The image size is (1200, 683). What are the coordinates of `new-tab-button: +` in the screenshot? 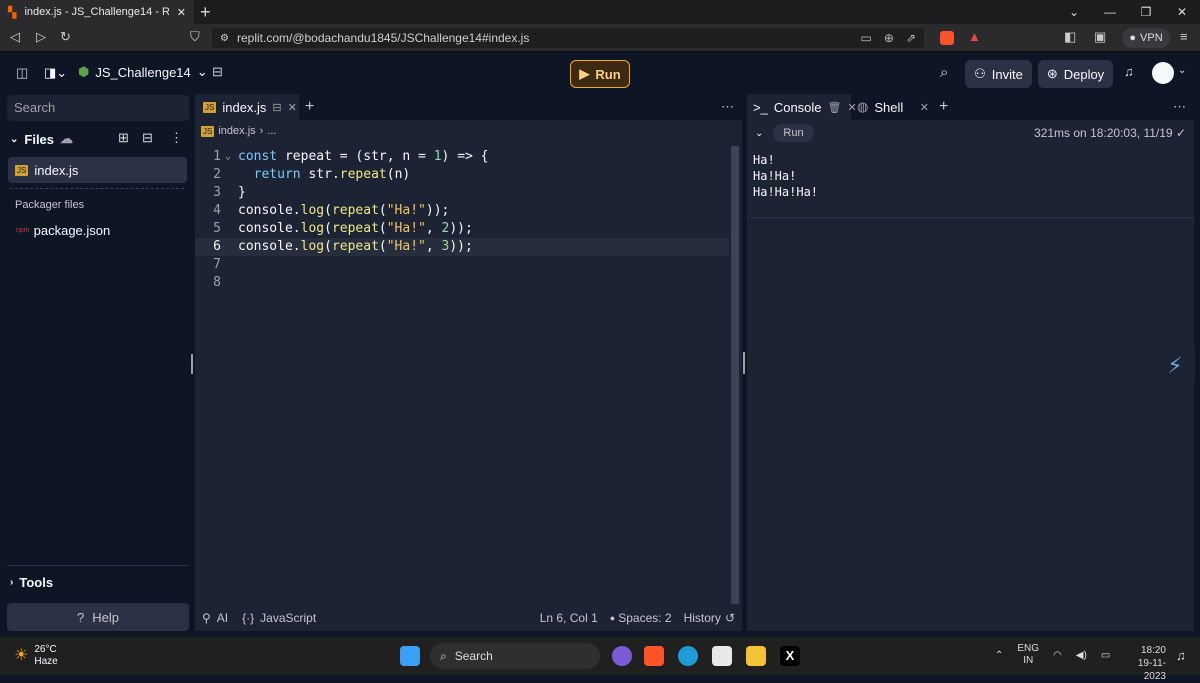 It's located at (205, 12).